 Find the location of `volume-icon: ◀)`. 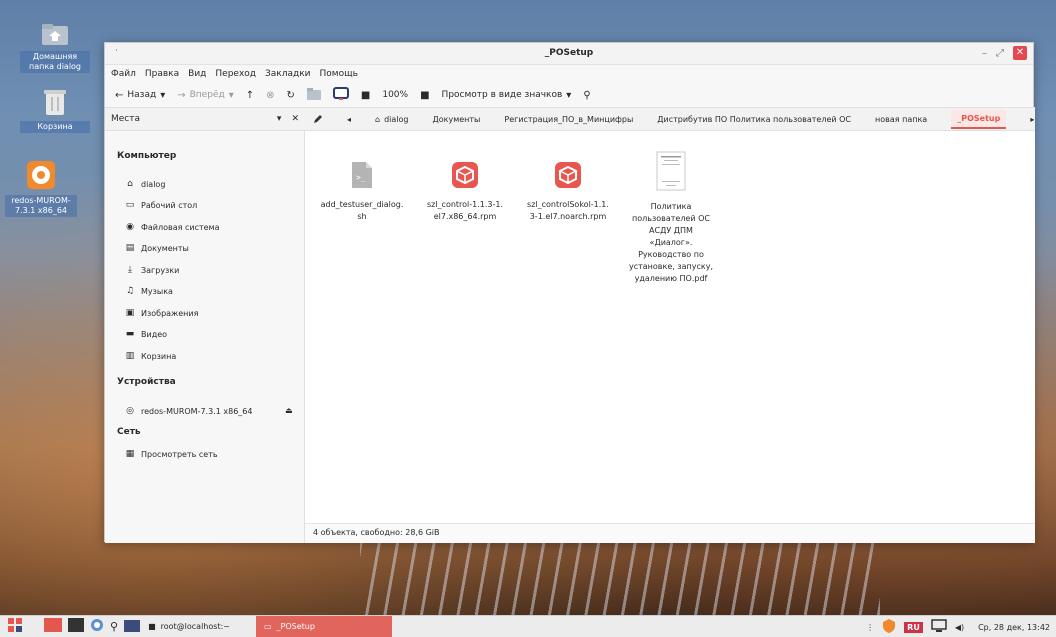

volume-icon: ◀) is located at coordinates (959, 627).